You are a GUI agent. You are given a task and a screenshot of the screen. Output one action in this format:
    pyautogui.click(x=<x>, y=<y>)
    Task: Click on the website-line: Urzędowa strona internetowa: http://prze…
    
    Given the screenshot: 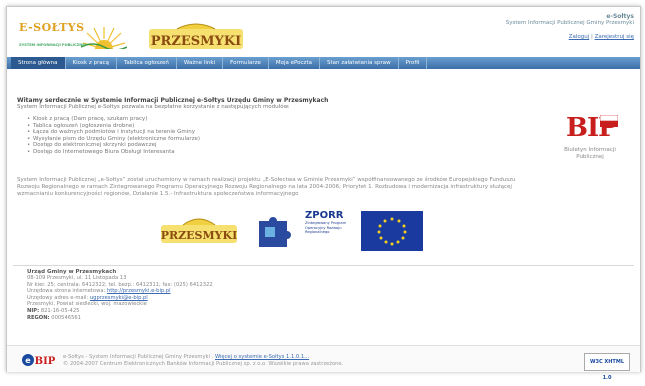 What is the action you would take?
    pyautogui.click(x=197, y=291)
    